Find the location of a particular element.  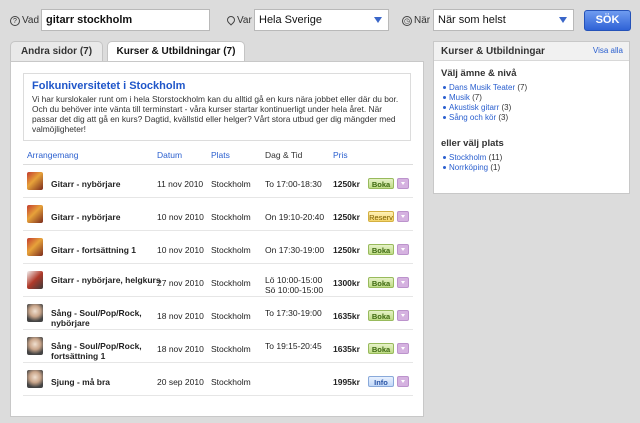

place-filter-link: Norrköping is located at coordinates (468, 167).